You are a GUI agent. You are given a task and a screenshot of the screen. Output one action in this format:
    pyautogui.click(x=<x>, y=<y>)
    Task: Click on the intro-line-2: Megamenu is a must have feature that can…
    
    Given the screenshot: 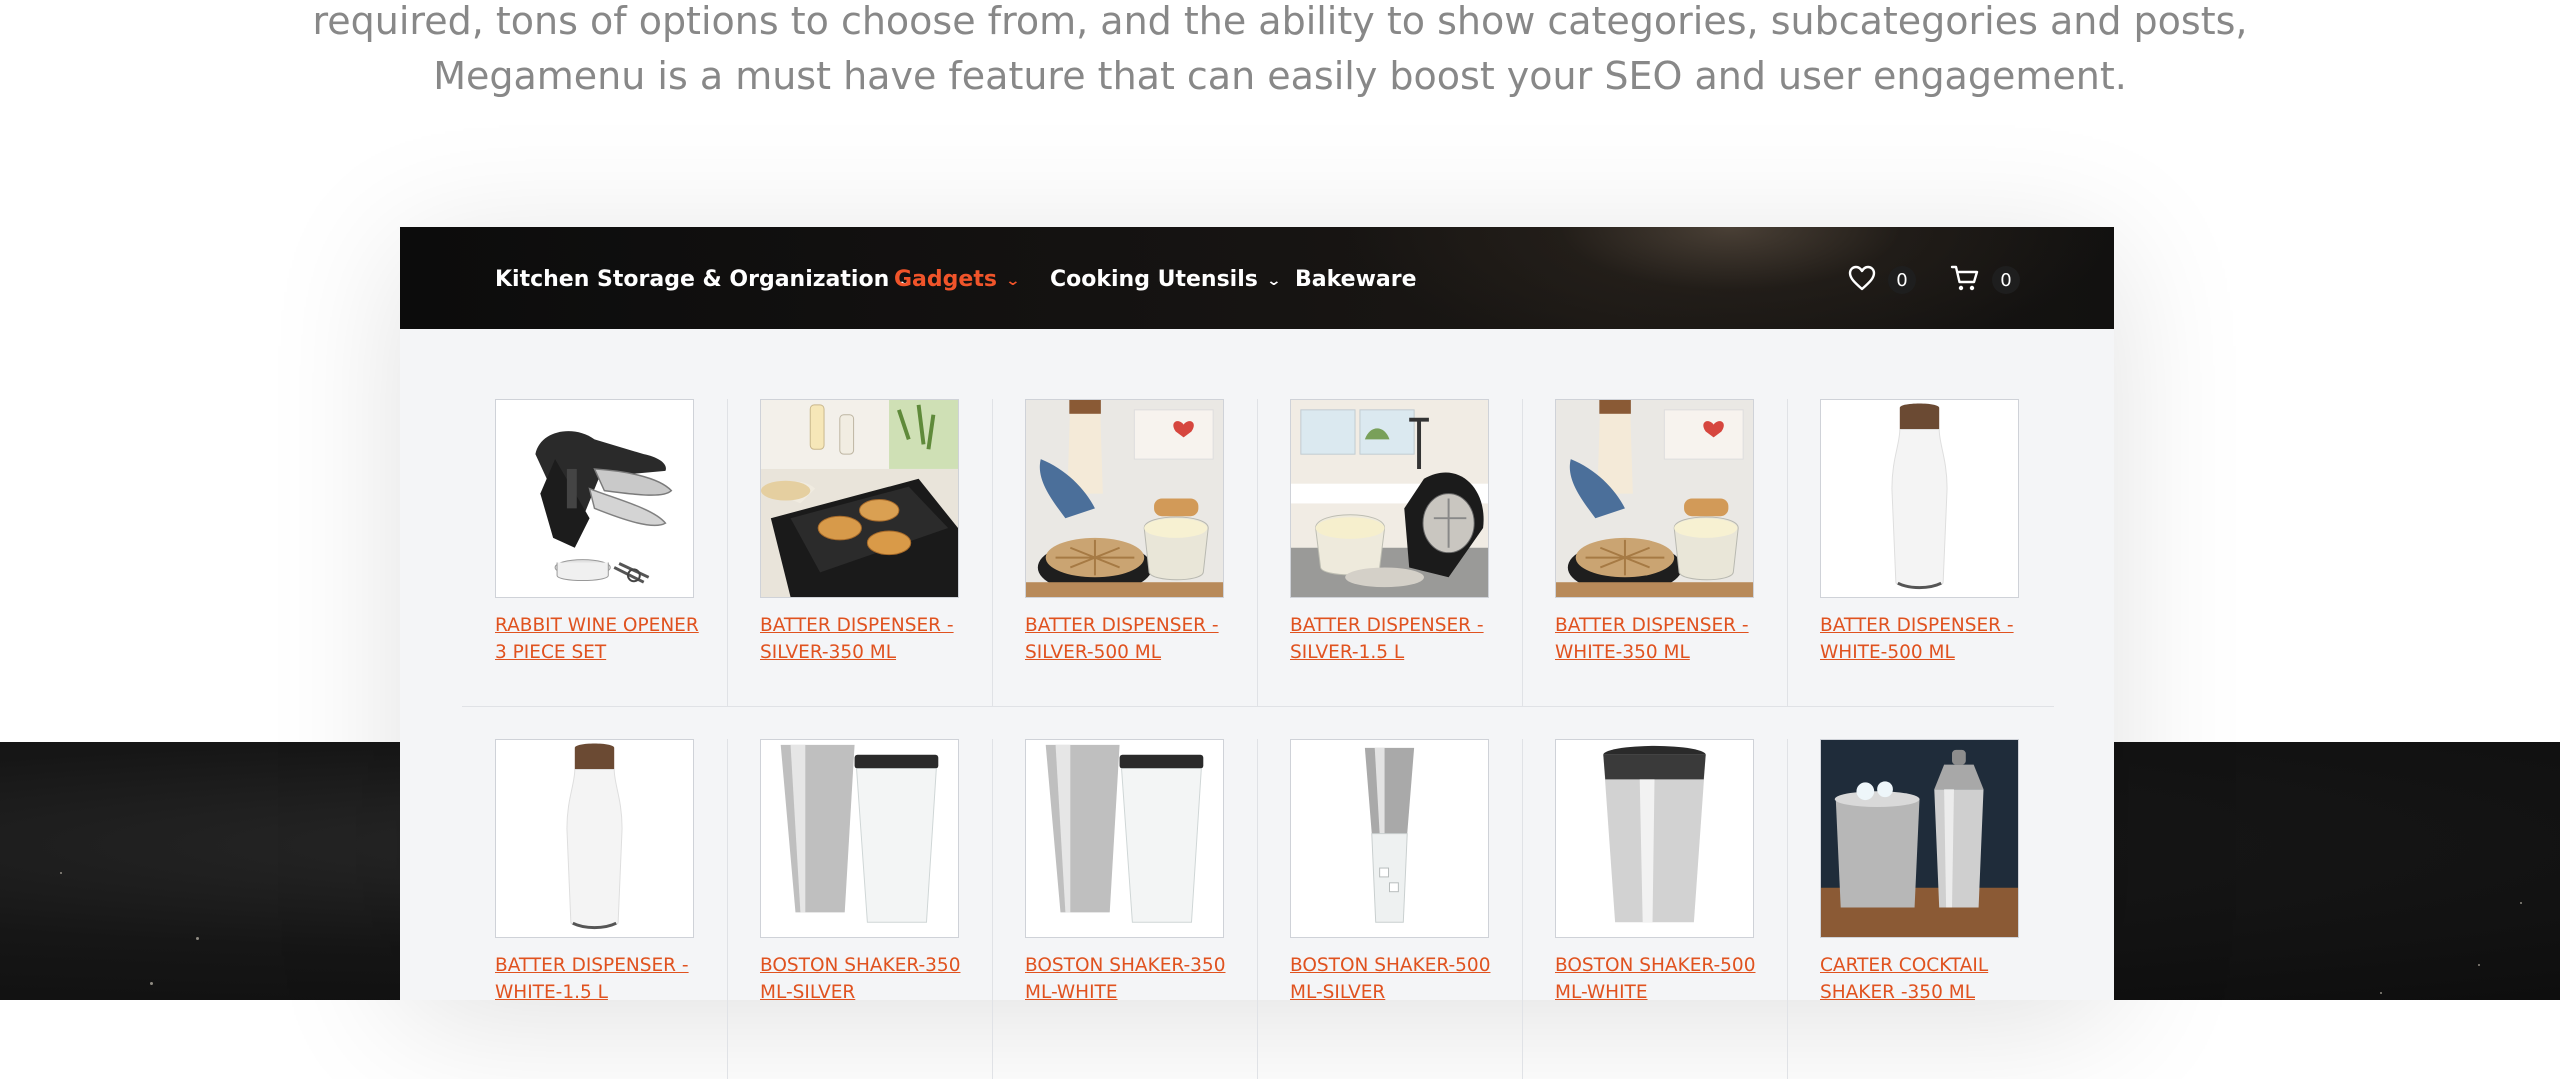 What is the action you would take?
    pyautogui.click(x=1280, y=76)
    